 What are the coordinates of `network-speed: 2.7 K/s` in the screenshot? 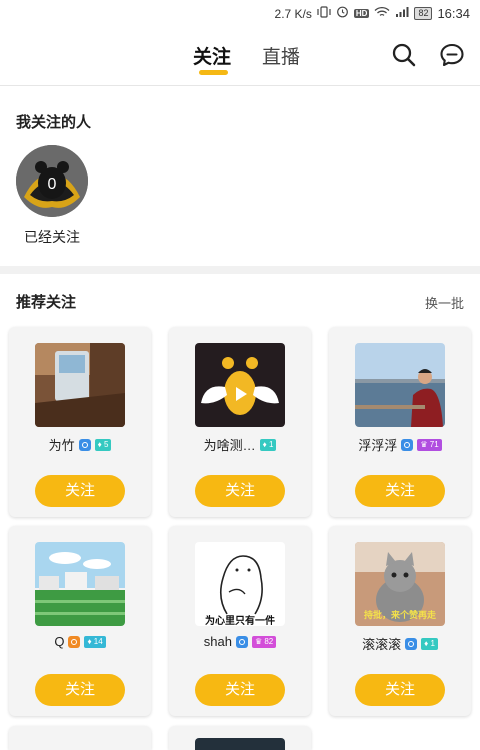 It's located at (293, 13).